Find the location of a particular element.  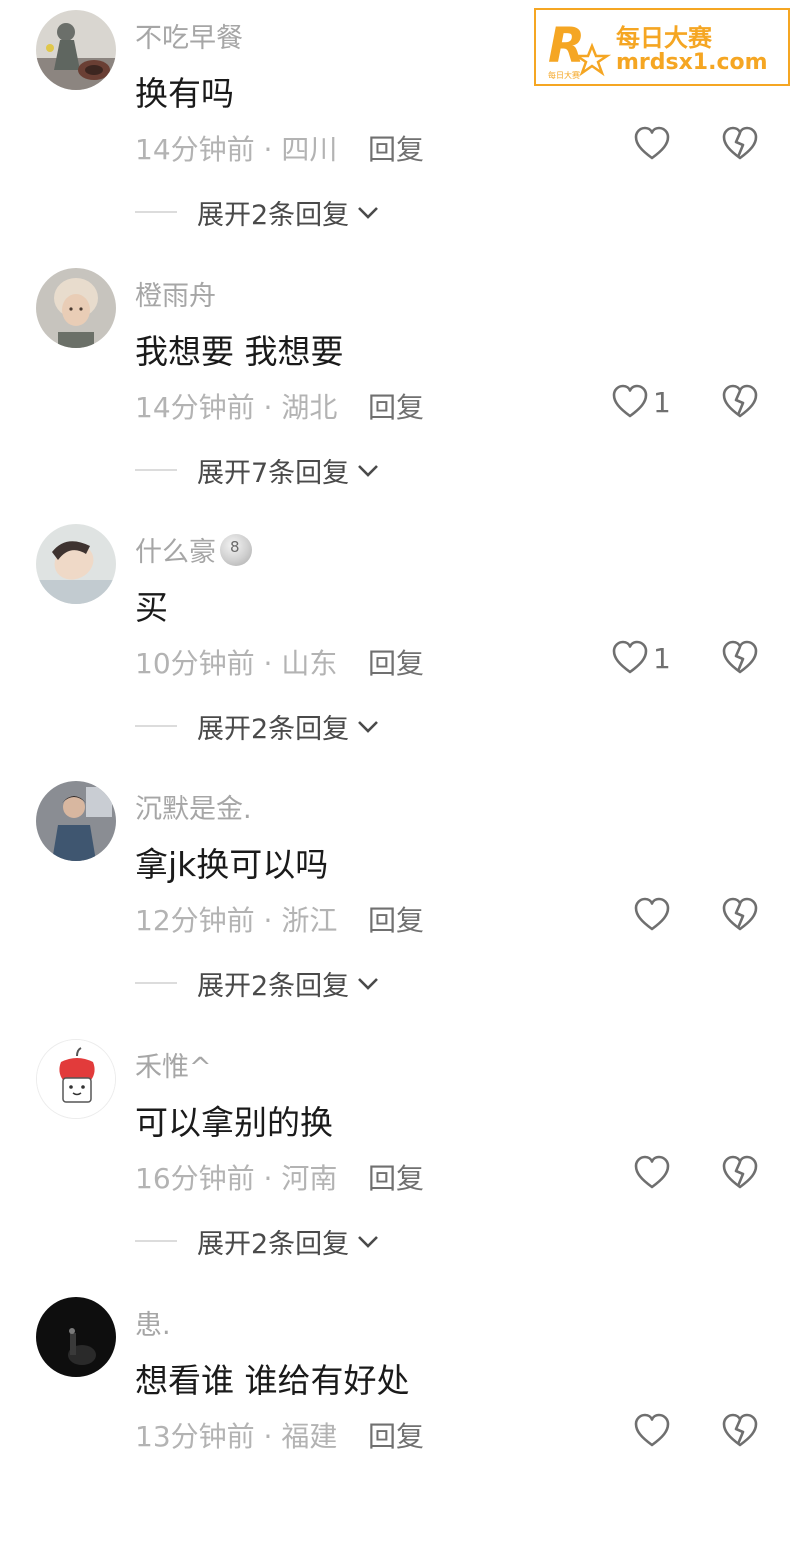

photo-dark-icon is located at coordinates (76, 1337).